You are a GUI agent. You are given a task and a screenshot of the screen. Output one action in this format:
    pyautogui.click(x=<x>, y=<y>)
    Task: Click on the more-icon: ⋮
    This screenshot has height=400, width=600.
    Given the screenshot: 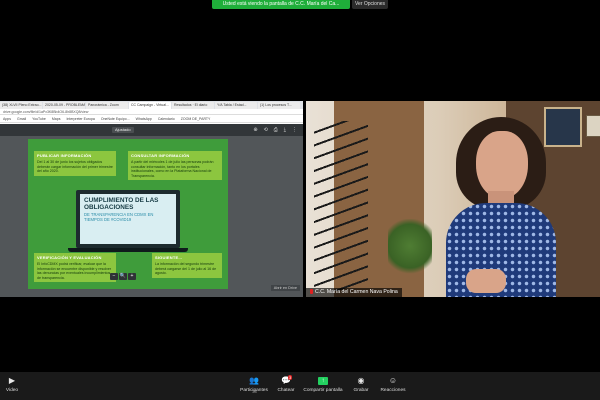 What is the action you would take?
    pyautogui.click(x=294, y=130)
    